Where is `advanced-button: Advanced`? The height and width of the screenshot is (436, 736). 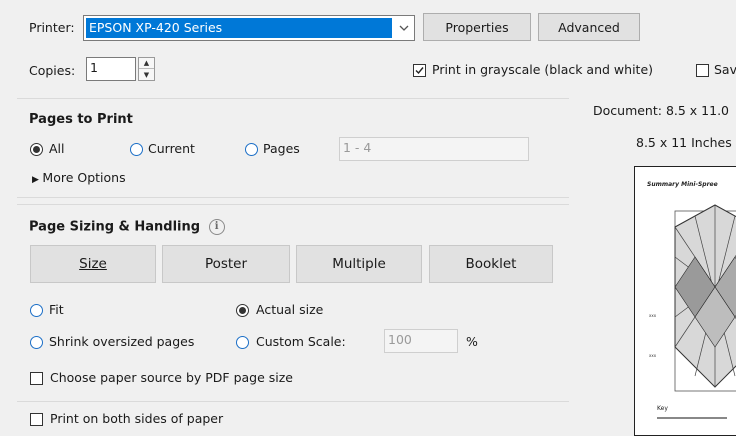 advanced-button: Advanced is located at coordinates (589, 27).